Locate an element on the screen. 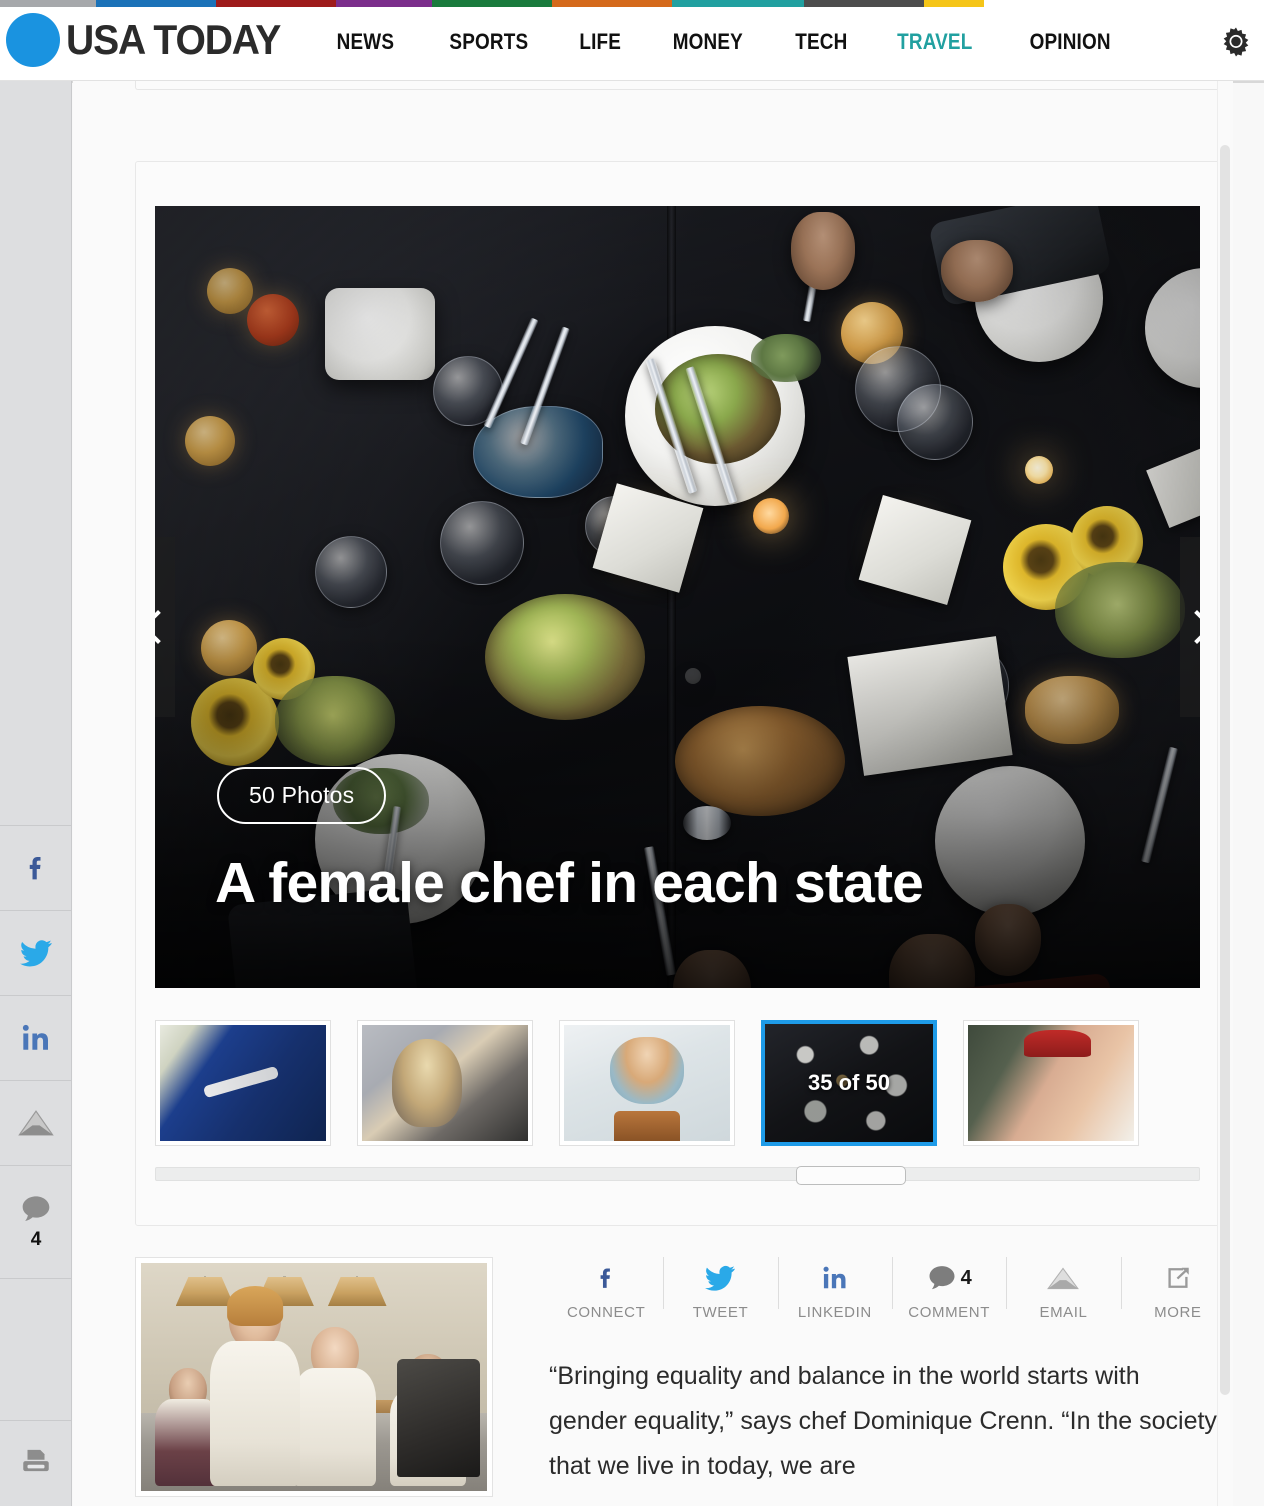  nav-item-news: NEWS is located at coordinates (365, 42).